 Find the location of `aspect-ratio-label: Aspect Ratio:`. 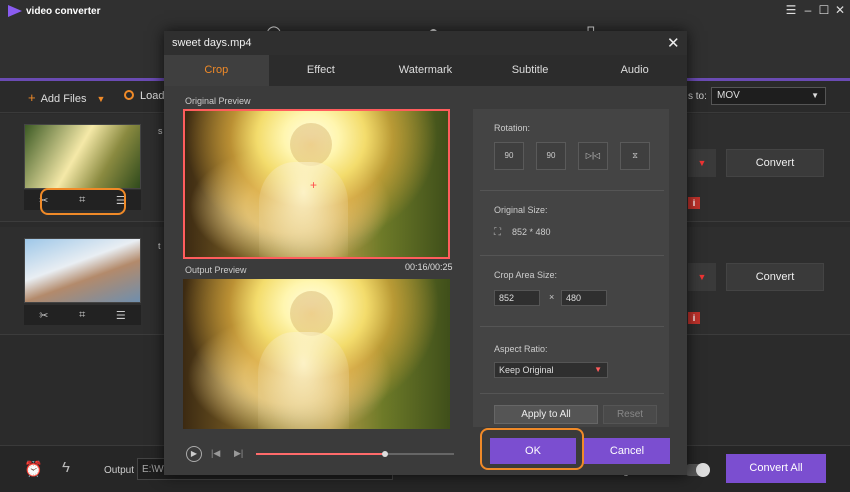

aspect-ratio-label: Aspect Ratio: is located at coordinates (521, 349).